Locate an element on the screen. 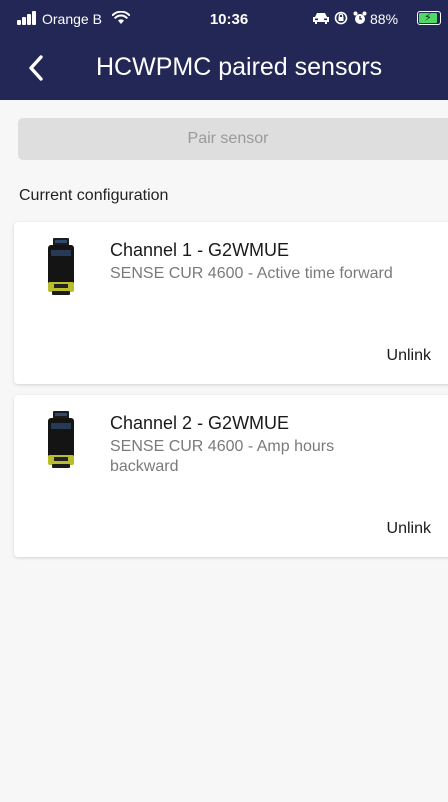 The height and width of the screenshot is (802, 448). charging-bolt-icon: ⚡ is located at coordinates (428, 18).